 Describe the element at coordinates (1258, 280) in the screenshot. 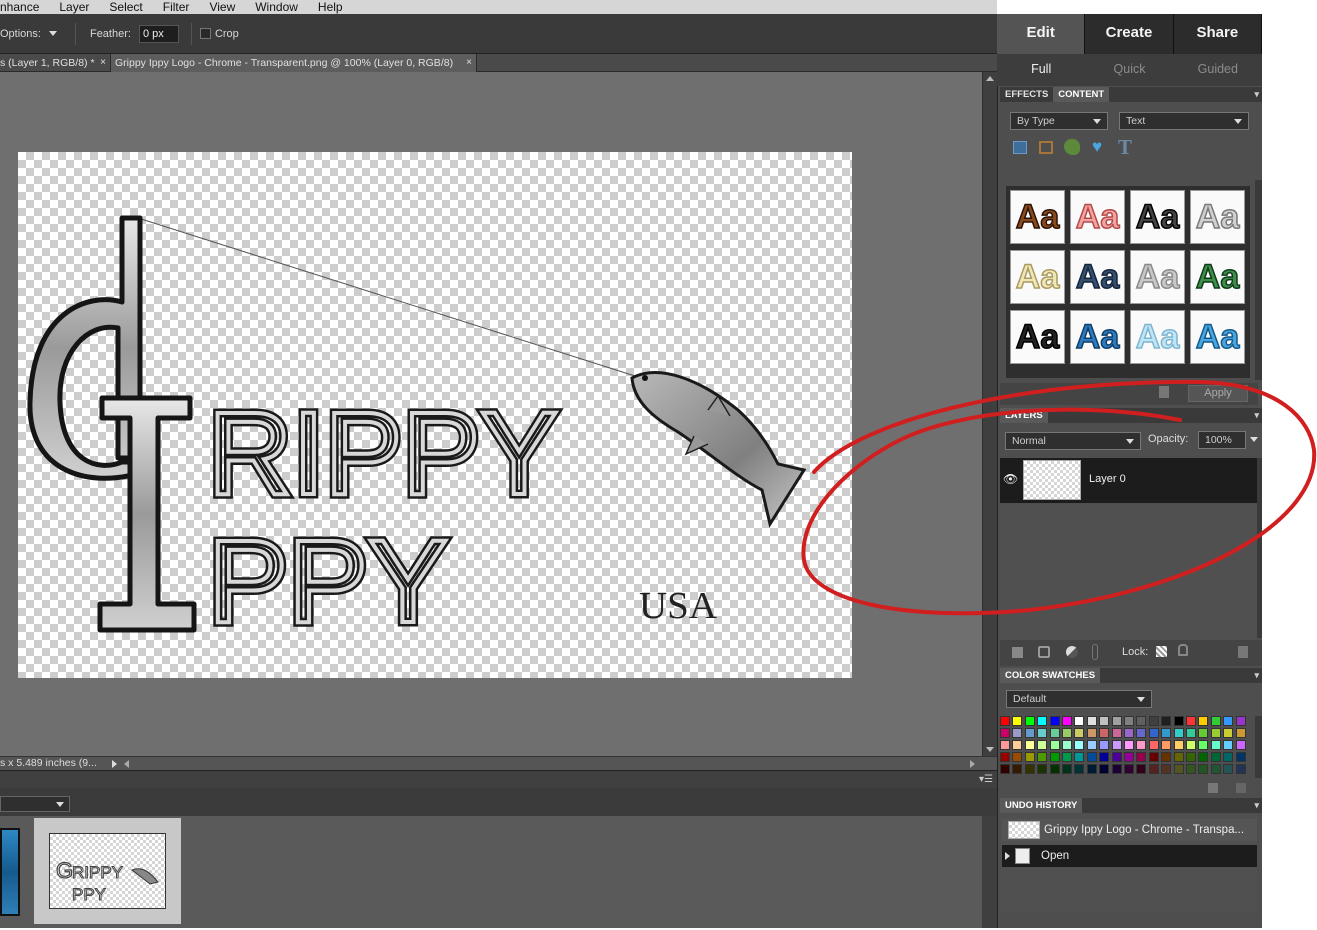

I see `content-scrollbar` at that location.